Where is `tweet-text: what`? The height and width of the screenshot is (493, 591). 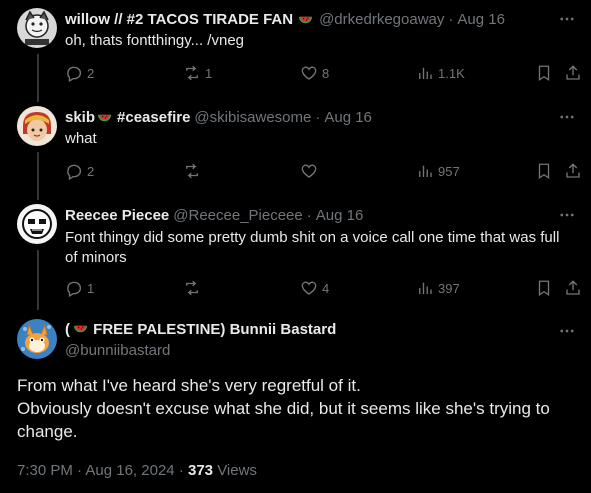
tweet-text: what is located at coordinates (81, 138).